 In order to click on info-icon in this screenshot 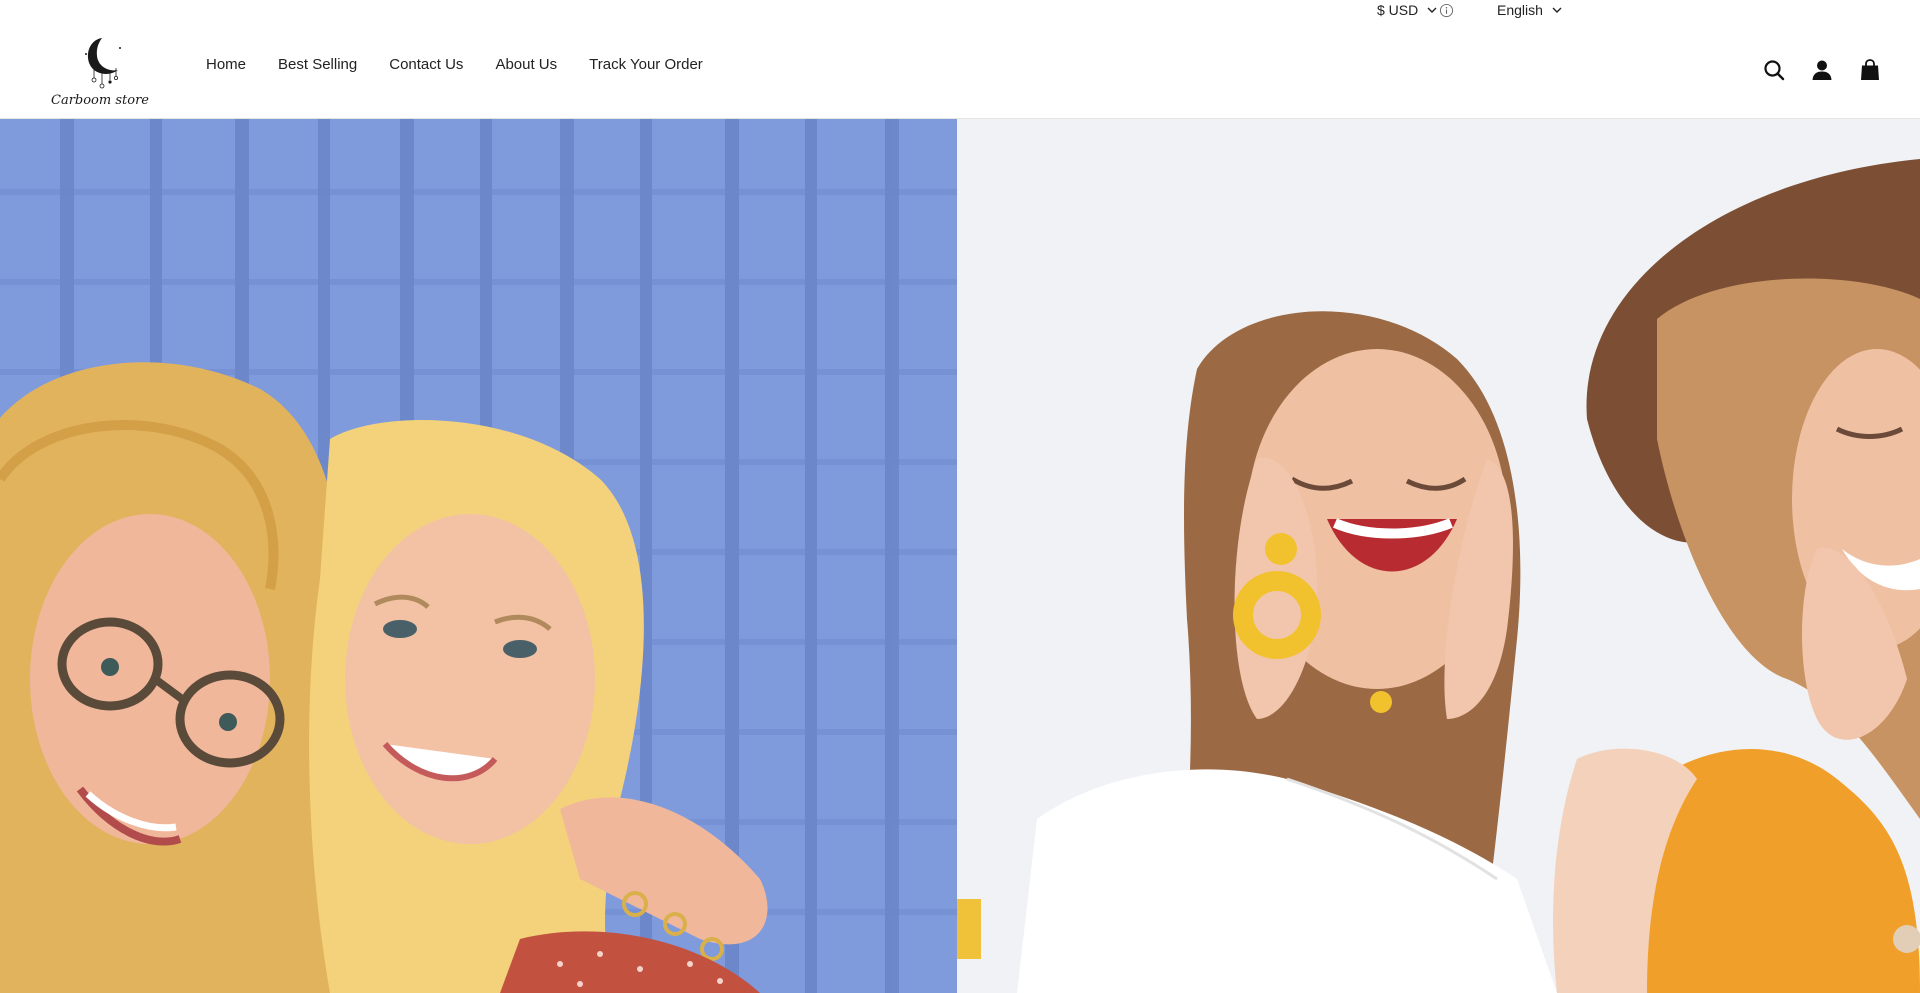, I will do `click(1446, 10)`.